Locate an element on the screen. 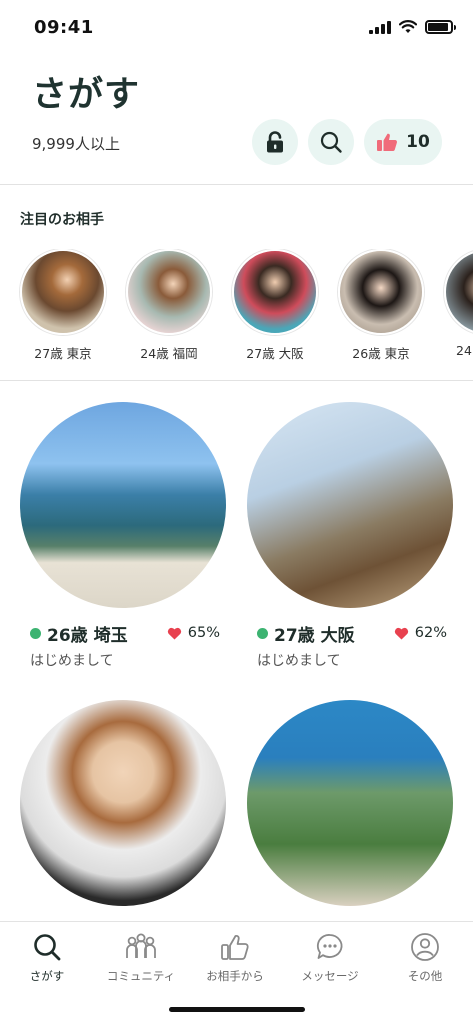  tab-label: お相手から is located at coordinates (235, 976).